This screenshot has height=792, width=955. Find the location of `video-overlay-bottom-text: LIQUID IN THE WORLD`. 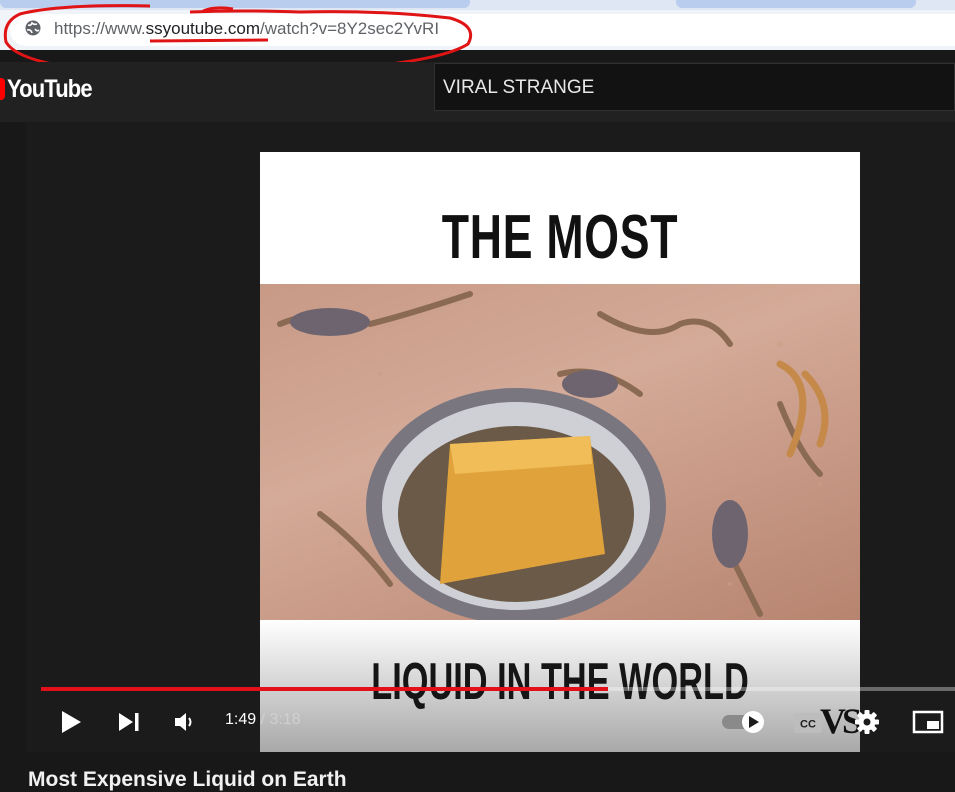

video-overlay-bottom-text: LIQUID IN THE WORLD is located at coordinates (560, 682).